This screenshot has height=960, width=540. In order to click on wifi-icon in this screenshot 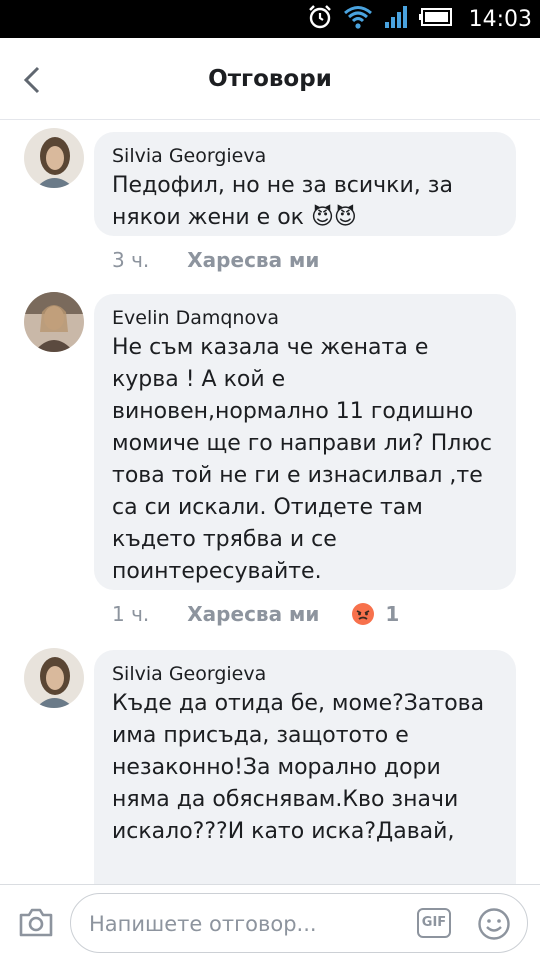, I will do `click(358, 19)`.